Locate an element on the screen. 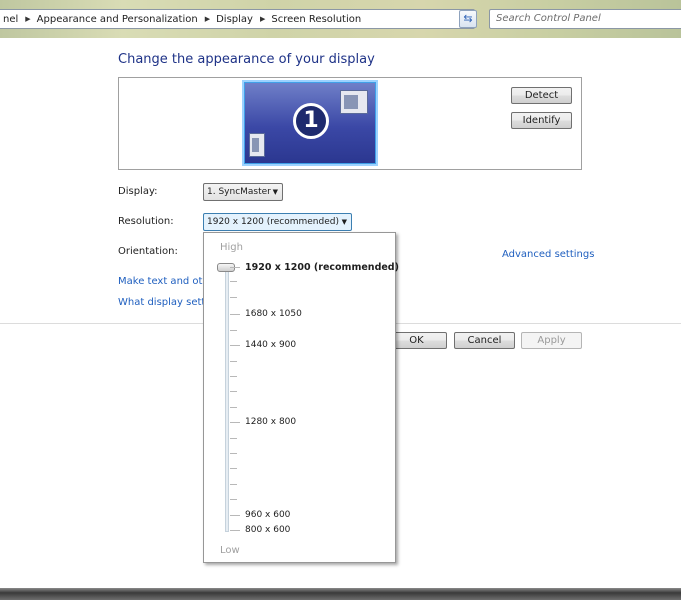 Image resolution: width=681 pixels, height=600 pixels. resolution-option: 1280 x 800 is located at coordinates (270, 422).